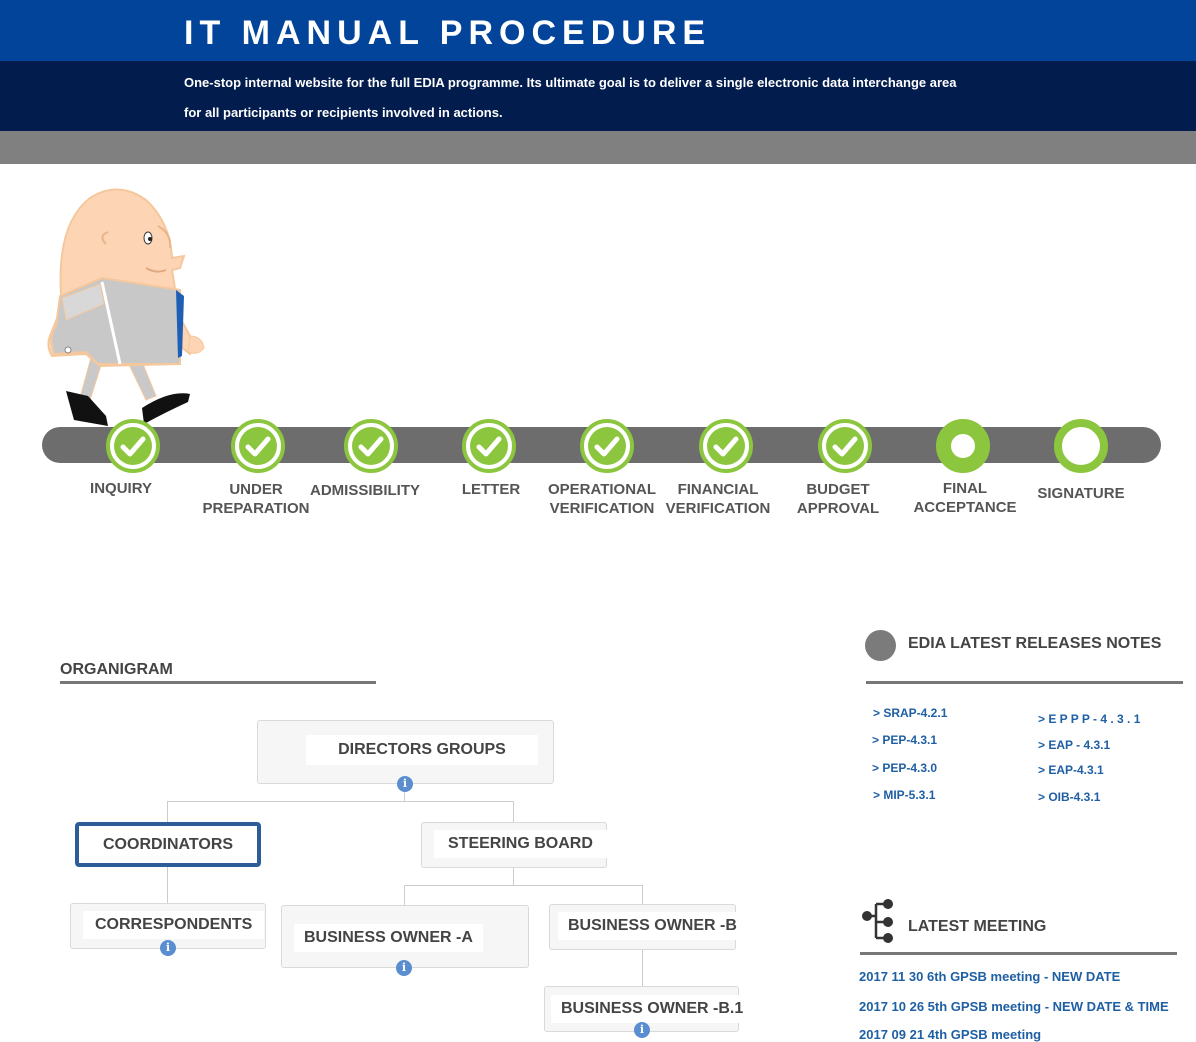  I want to click on step-label: UNDER PREPARATION, so click(256, 499).